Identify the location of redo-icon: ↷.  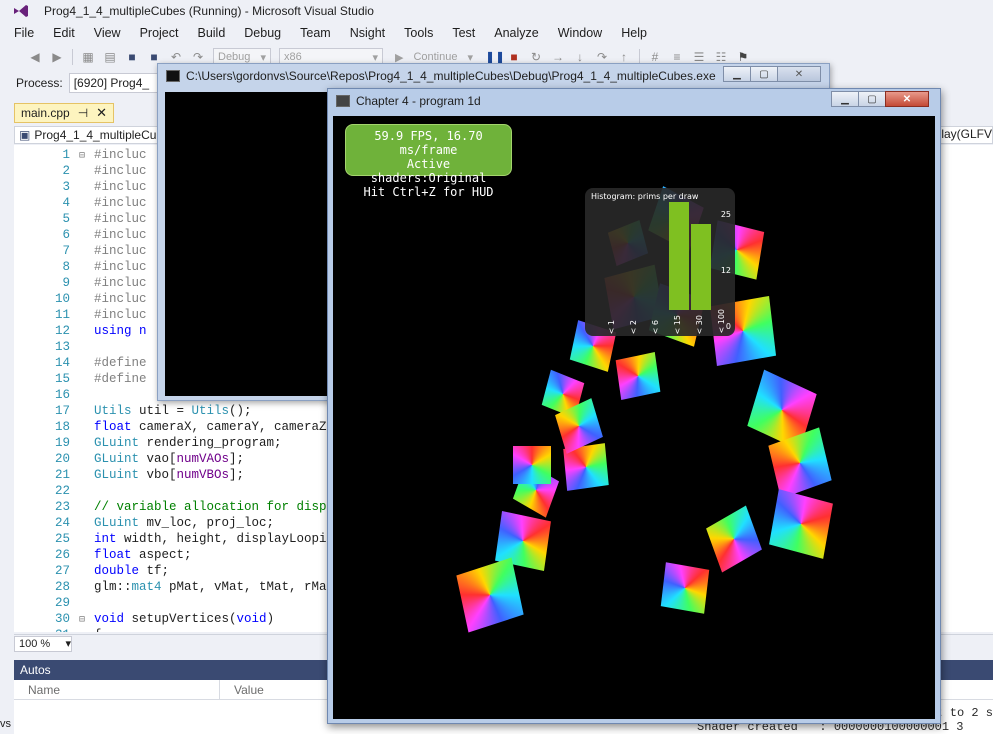
(198, 57).